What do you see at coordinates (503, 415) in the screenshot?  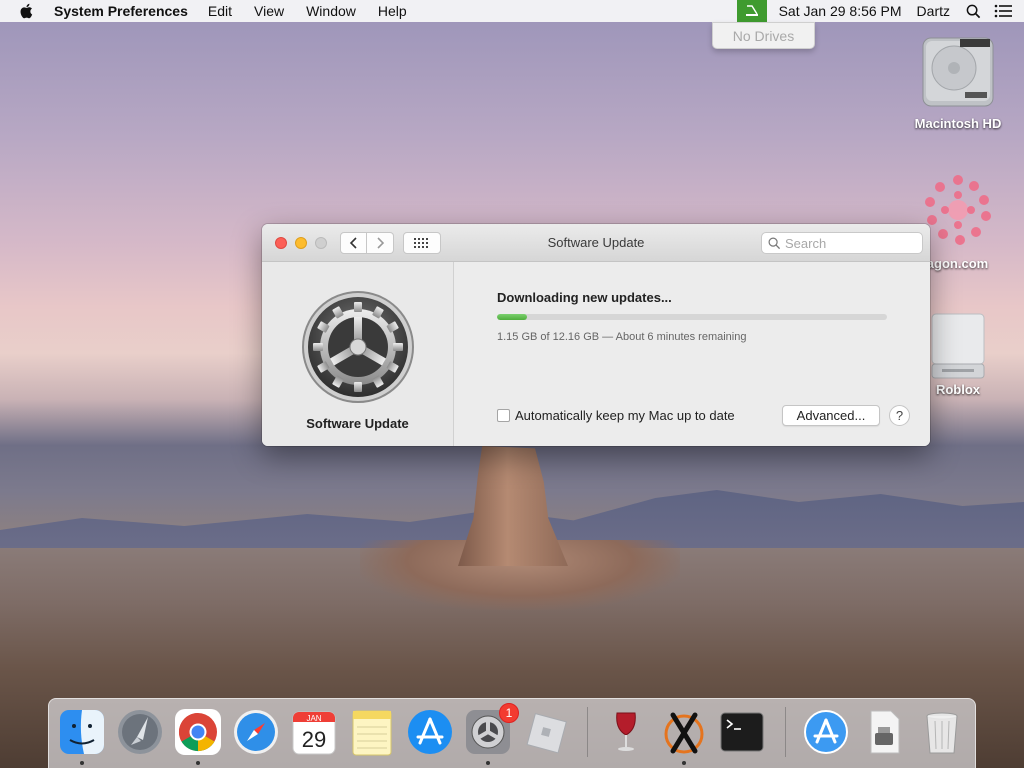 I see `auto-update-checkbox` at bounding box center [503, 415].